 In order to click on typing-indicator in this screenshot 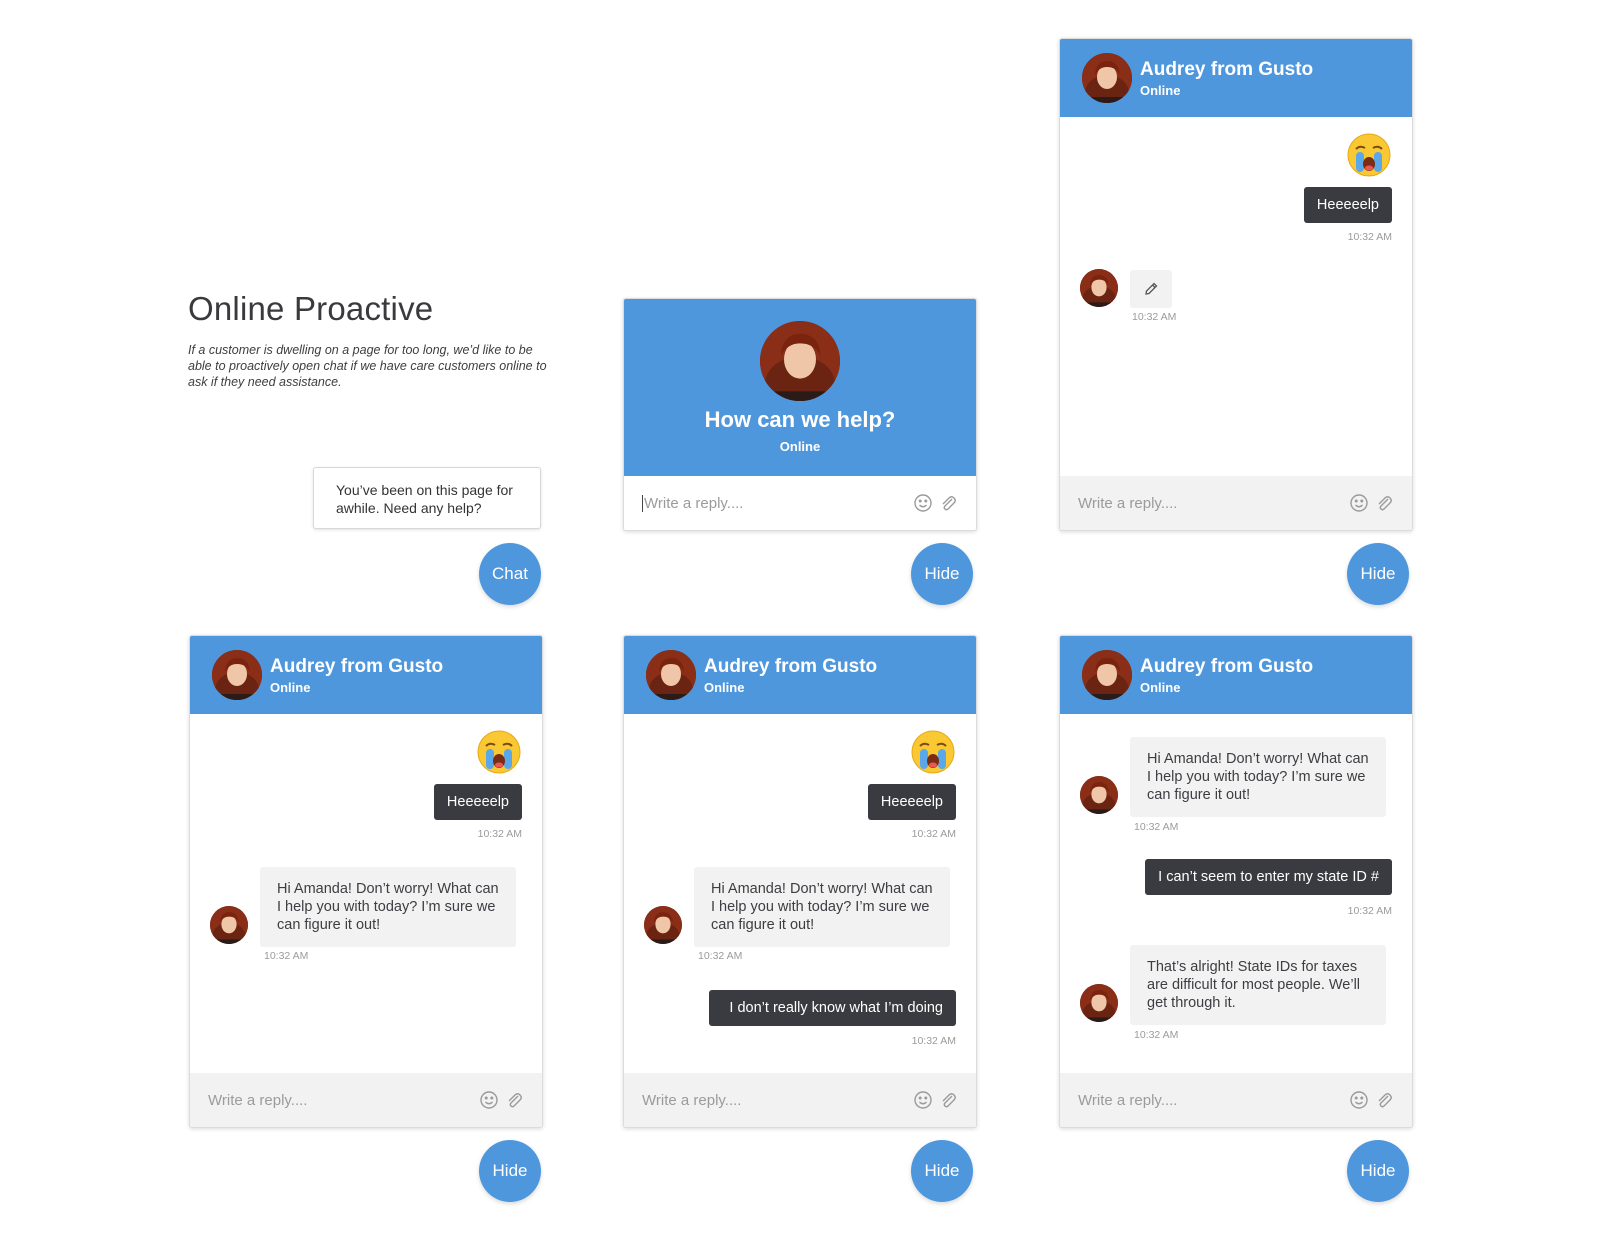, I will do `click(1151, 289)`.